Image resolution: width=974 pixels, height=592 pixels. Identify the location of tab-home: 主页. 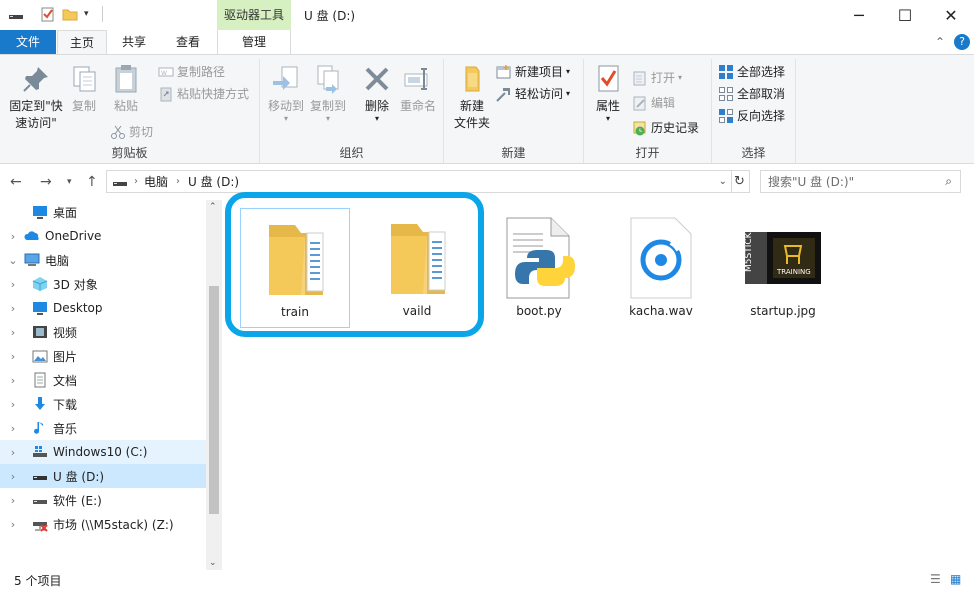
(82, 42).